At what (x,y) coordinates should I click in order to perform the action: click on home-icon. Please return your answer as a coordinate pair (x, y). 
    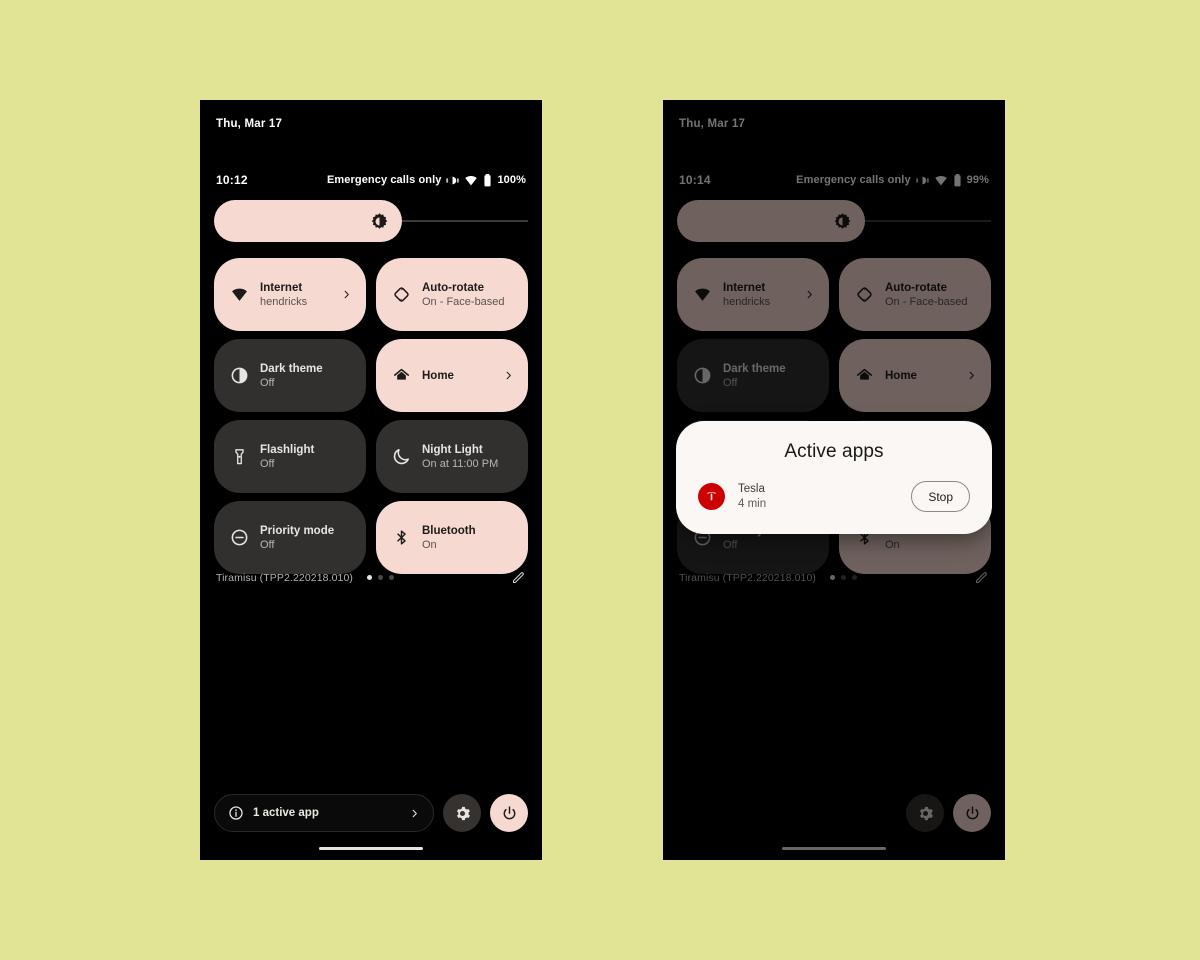
    Looking at the image, I should click on (401, 375).